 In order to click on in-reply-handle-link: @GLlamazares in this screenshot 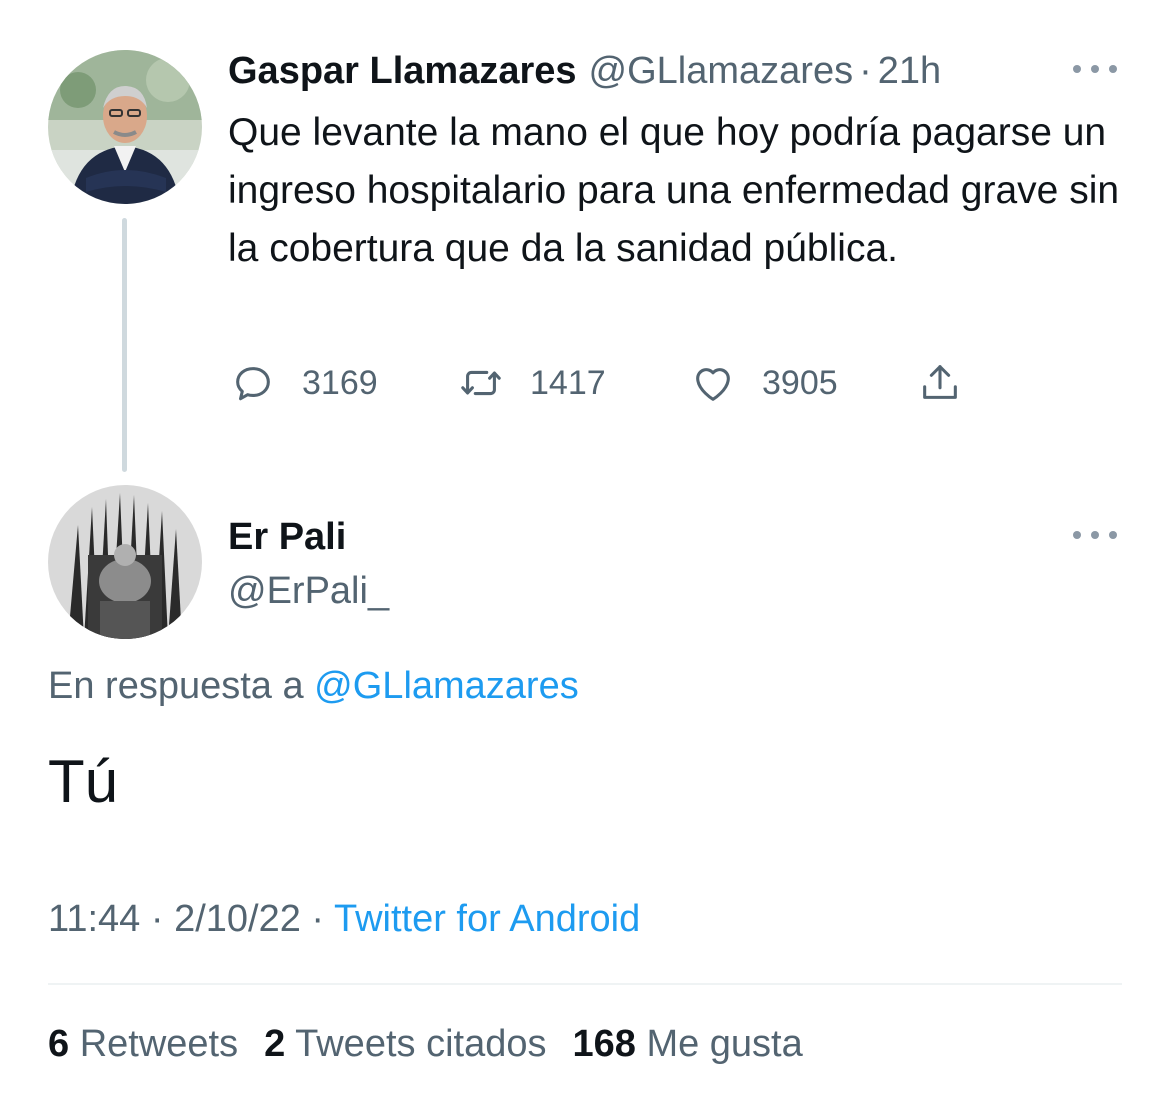, I will do `click(446, 686)`.